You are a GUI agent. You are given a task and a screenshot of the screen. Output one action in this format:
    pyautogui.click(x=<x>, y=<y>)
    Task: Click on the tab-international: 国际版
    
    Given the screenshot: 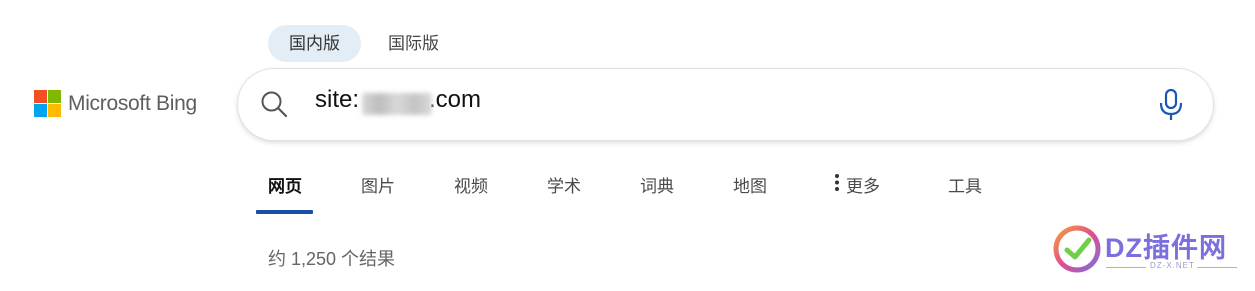 What is the action you would take?
    pyautogui.click(x=413, y=43)
    